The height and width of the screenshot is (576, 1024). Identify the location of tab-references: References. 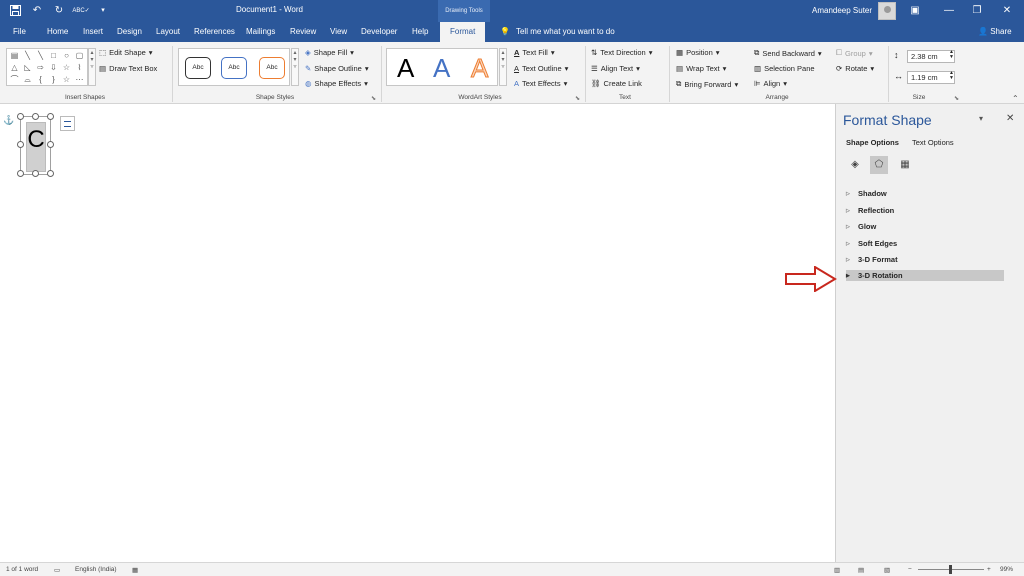
(214, 31).